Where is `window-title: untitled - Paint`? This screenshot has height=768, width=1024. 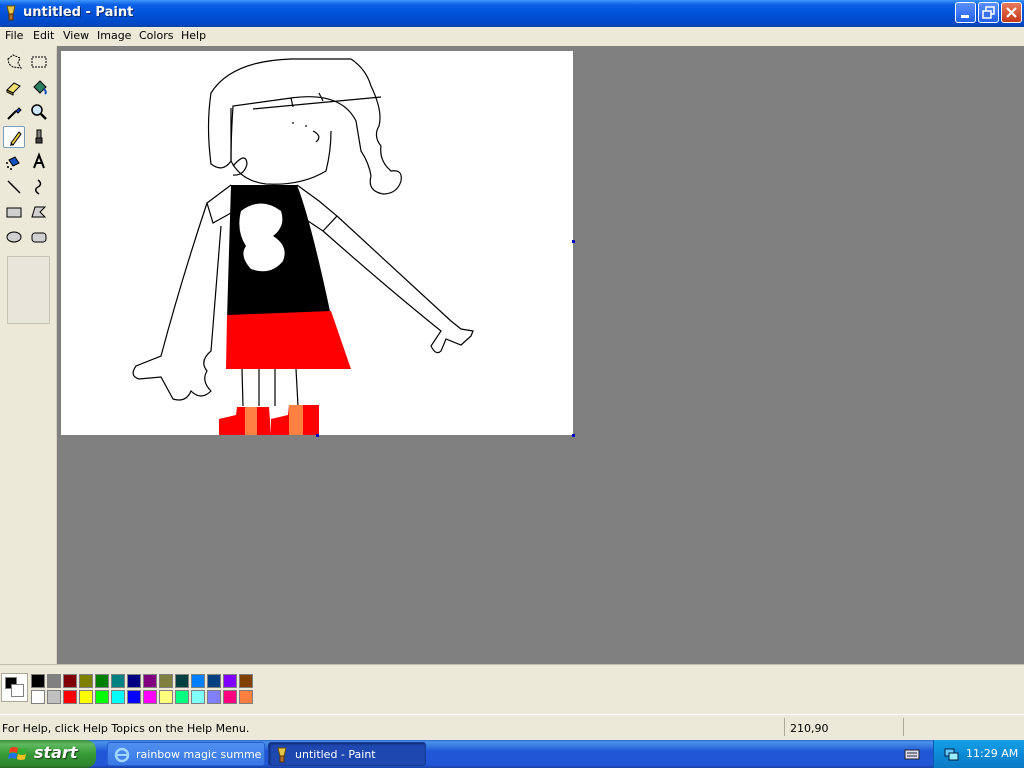
window-title: untitled - Paint is located at coordinates (78, 12).